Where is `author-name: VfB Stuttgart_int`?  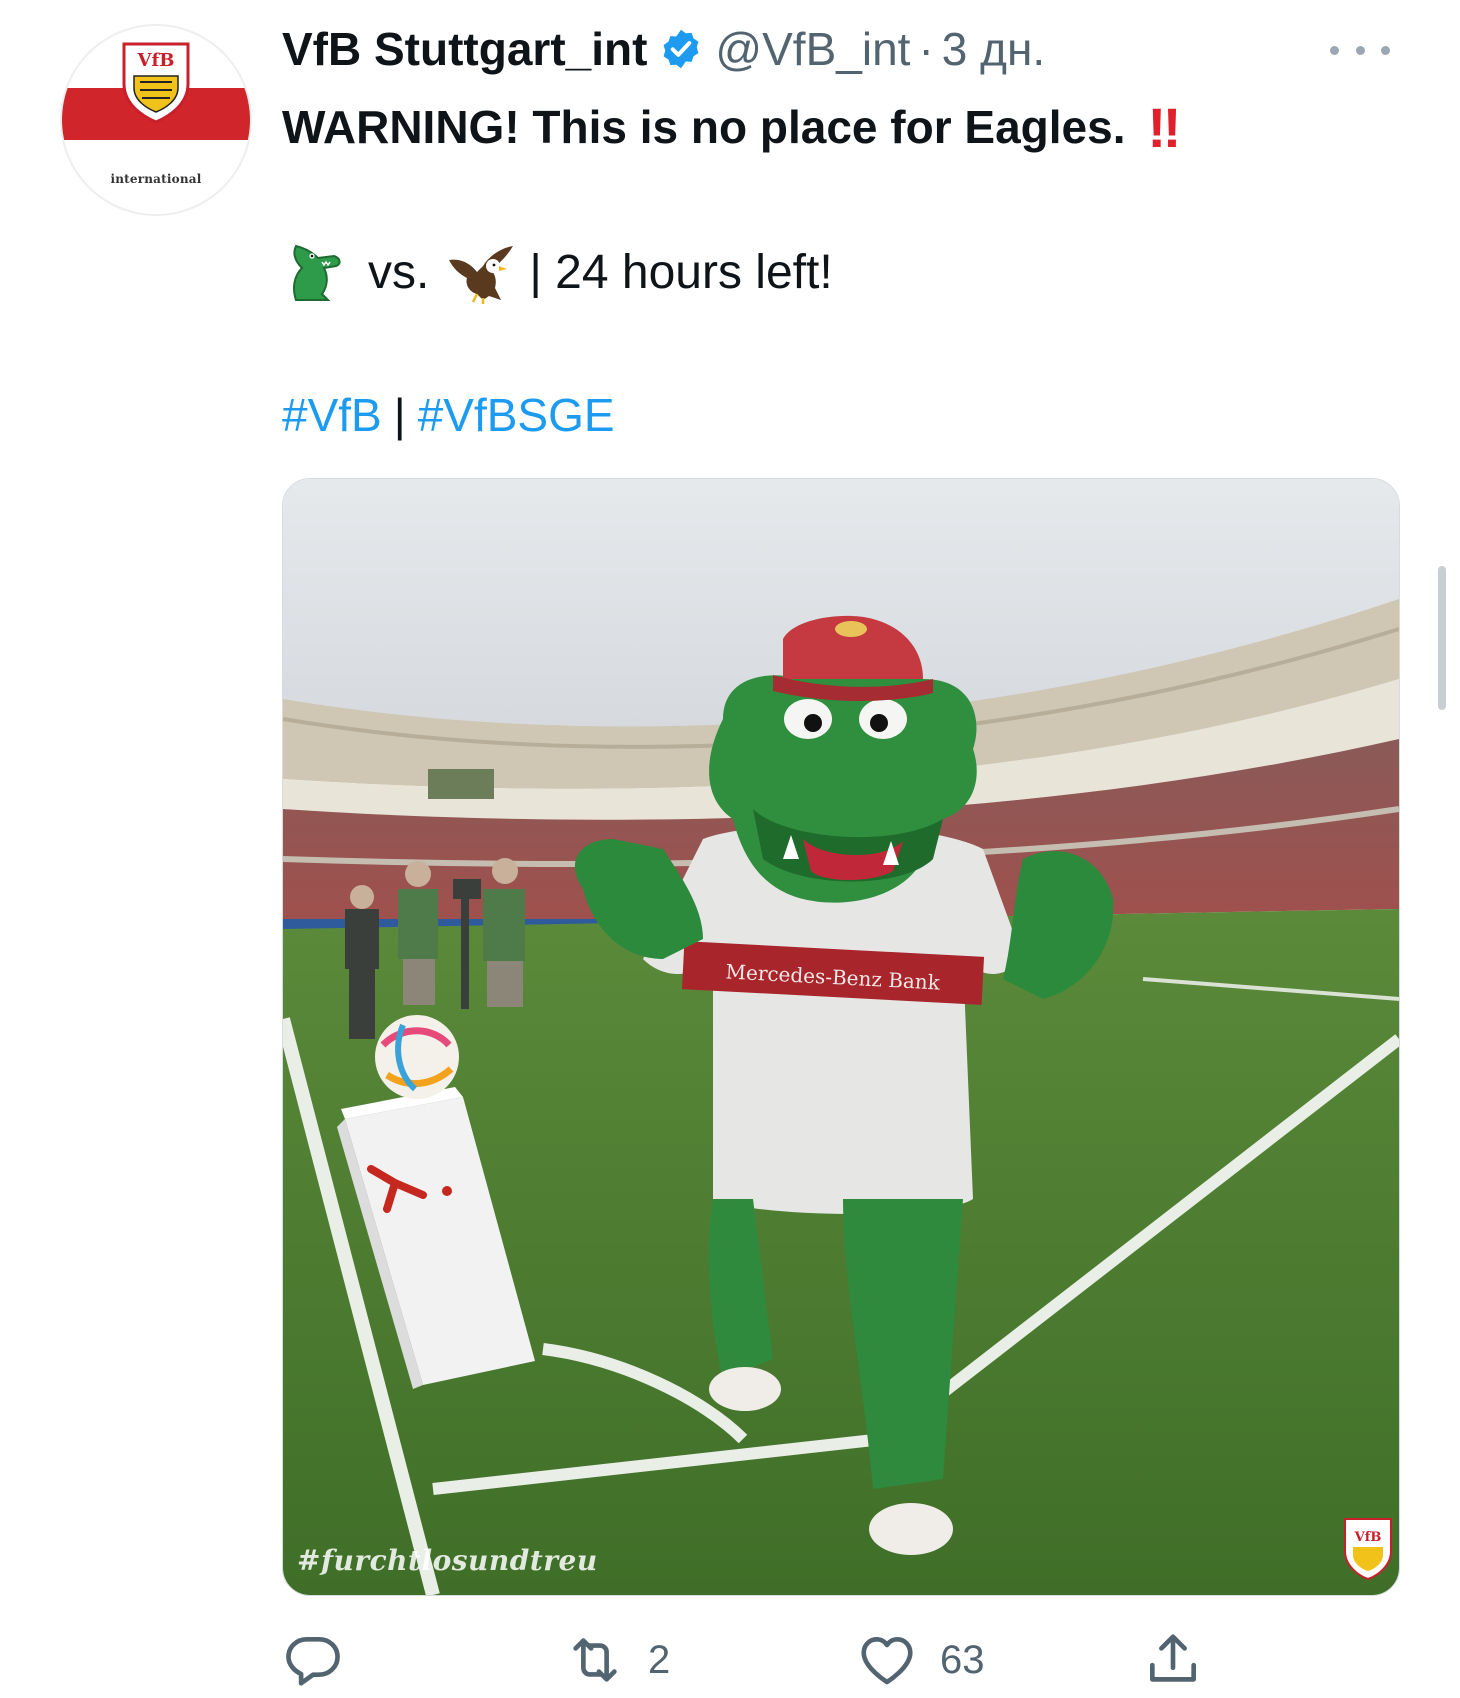 author-name: VfB Stuttgart_int is located at coordinates (464, 49).